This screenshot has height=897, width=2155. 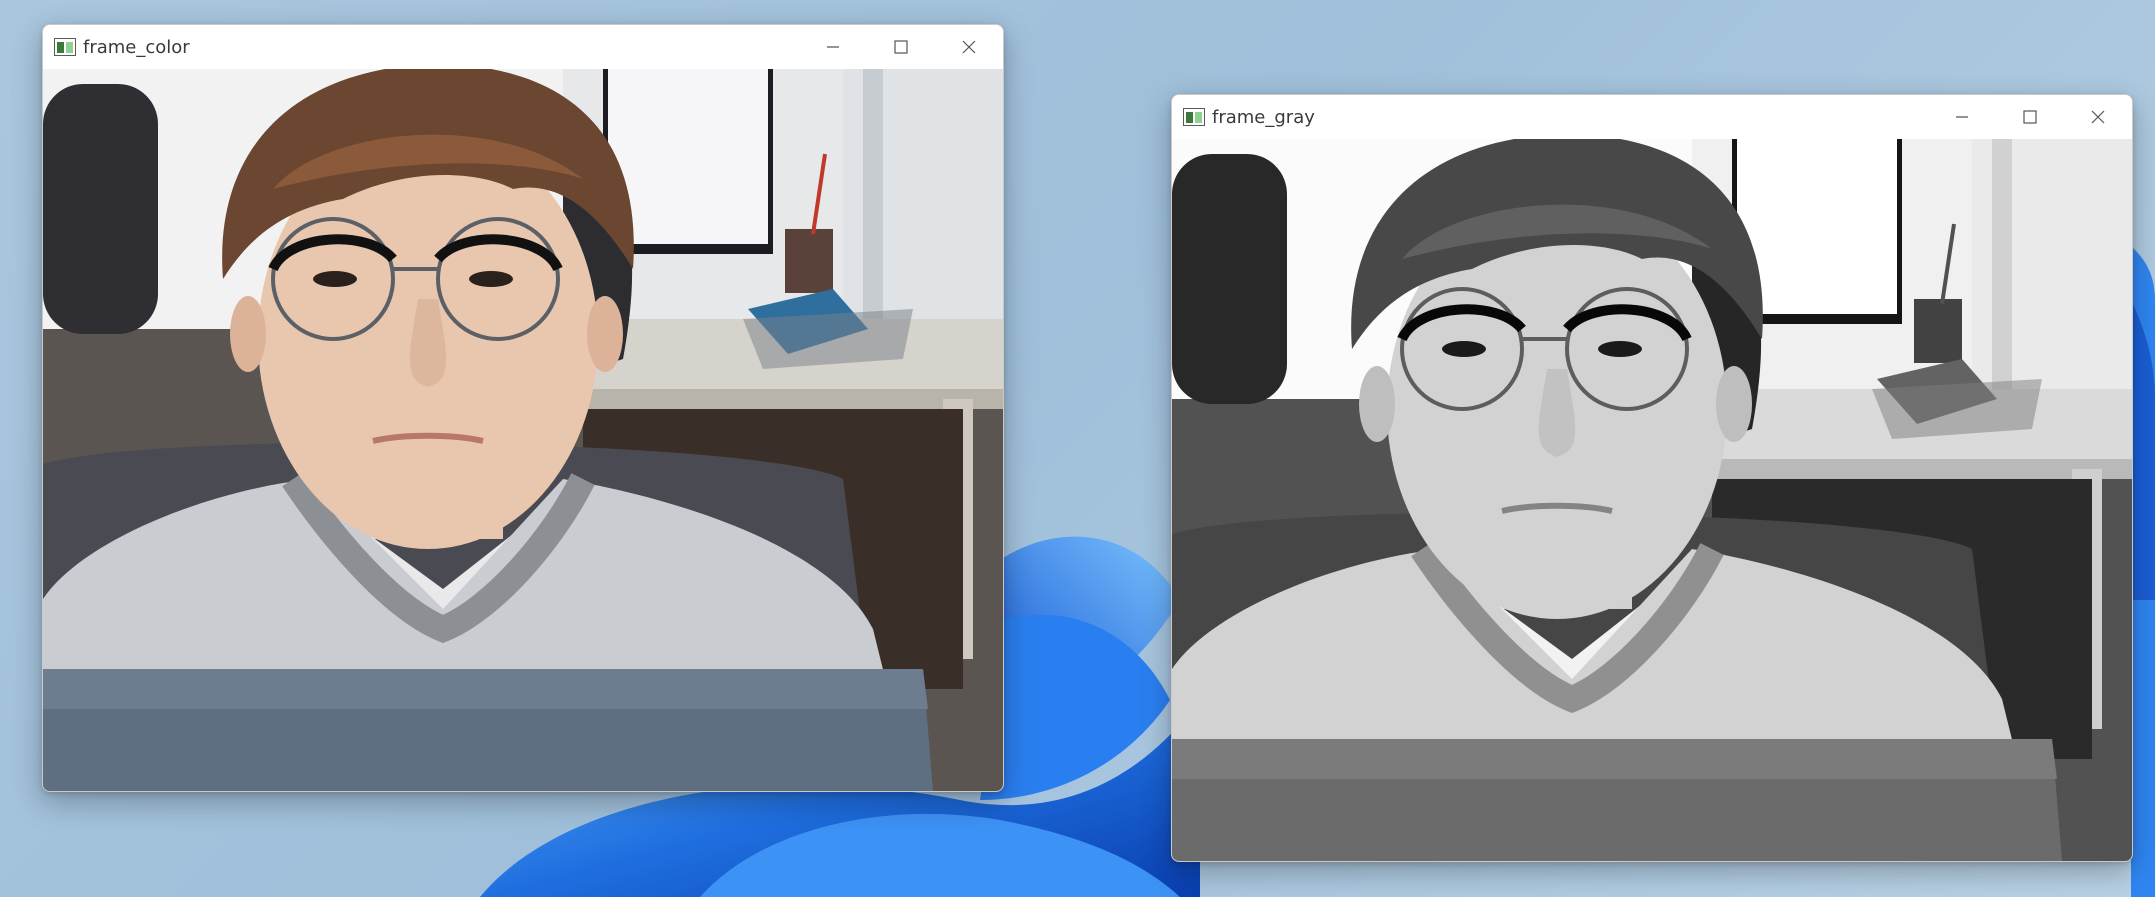 What do you see at coordinates (1652, 117) in the screenshot?
I see `titlebar: frame_gray` at bounding box center [1652, 117].